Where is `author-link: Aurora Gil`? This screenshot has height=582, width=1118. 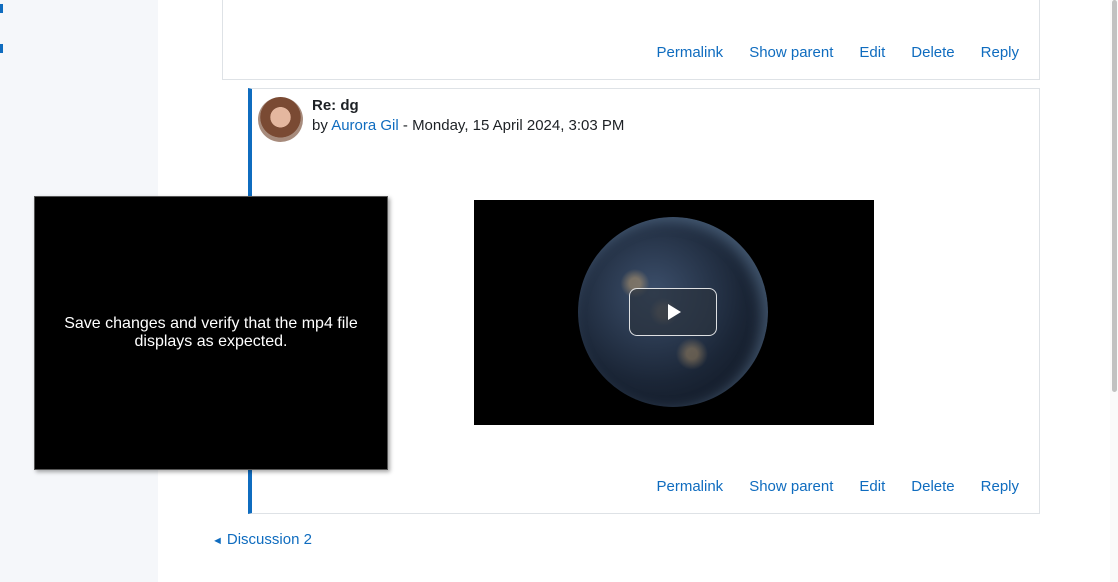
author-link: Aurora Gil is located at coordinates (365, 125).